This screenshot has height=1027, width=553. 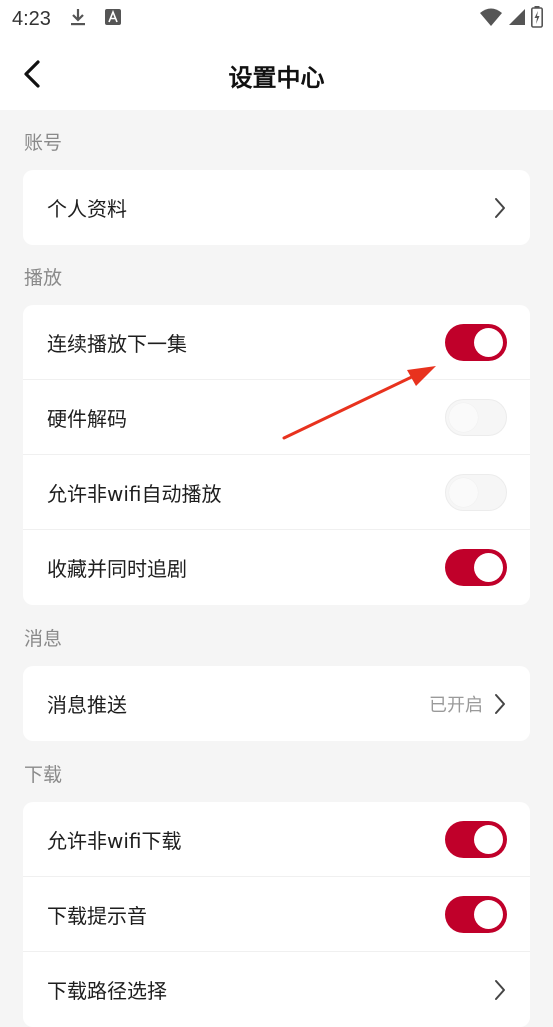 I want to click on toggle-favorite-follow, so click(x=476, y=567).